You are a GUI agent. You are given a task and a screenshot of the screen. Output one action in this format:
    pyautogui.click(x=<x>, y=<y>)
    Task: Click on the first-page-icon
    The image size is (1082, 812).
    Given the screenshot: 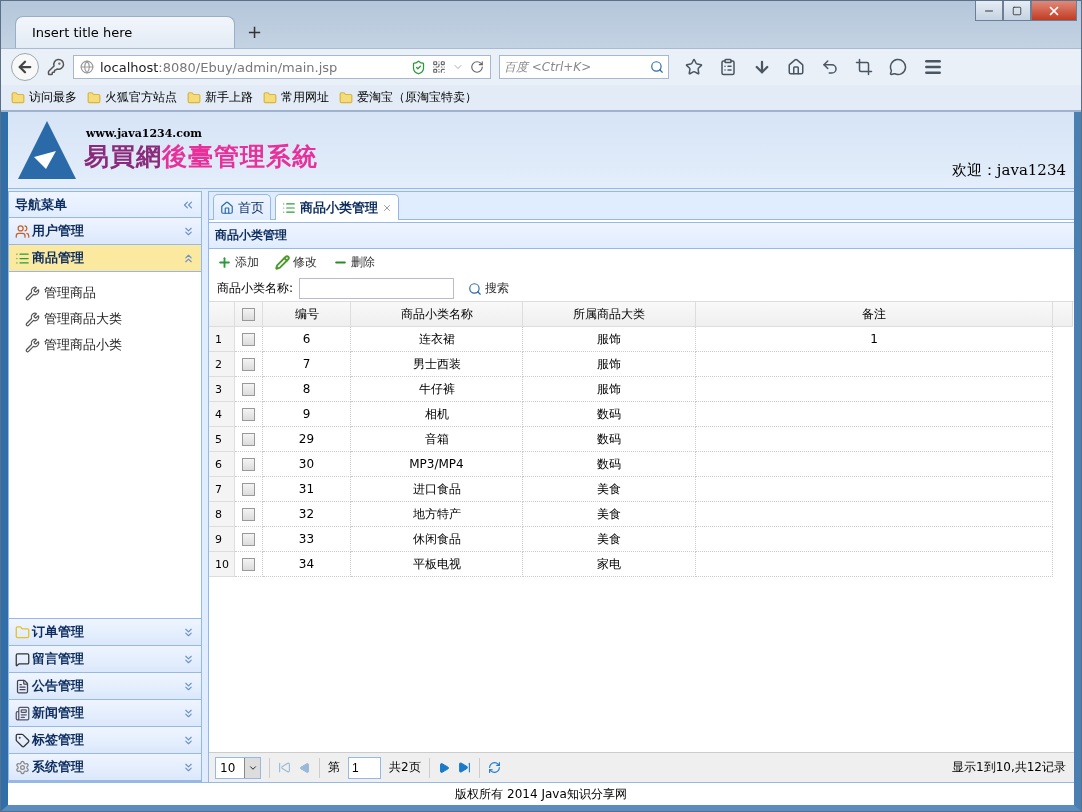 What is the action you would take?
    pyautogui.click(x=284, y=767)
    